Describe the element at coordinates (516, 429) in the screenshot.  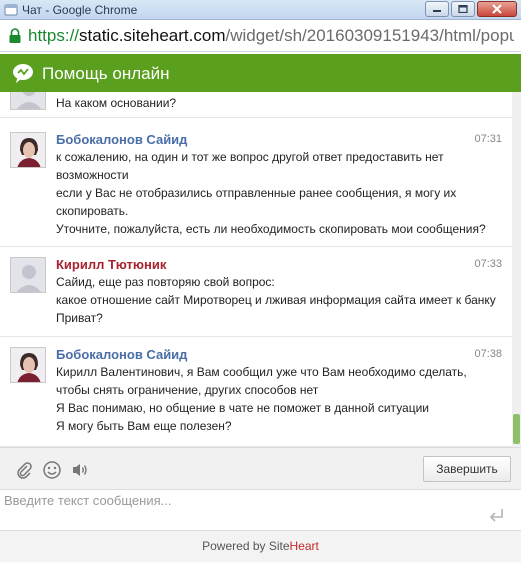
I see `scrollbar-thumb` at that location.